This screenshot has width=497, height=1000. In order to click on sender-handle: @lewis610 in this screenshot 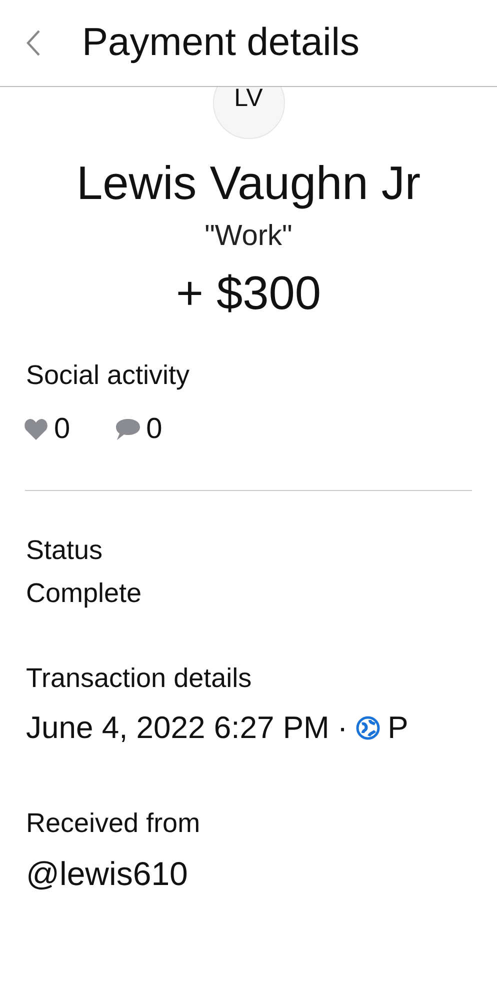, I will do `click(107, 874)`.